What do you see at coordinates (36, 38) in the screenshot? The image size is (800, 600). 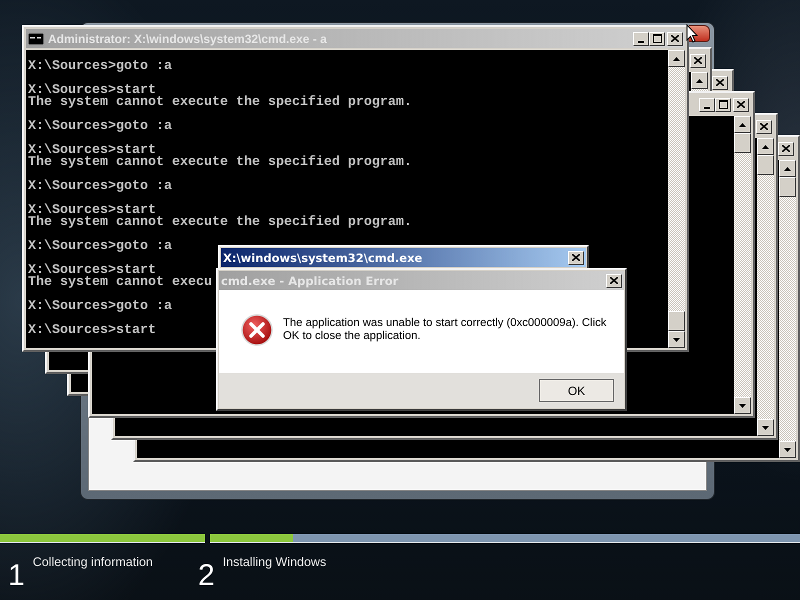 I see `console-icon` at bounding box center [36, 38].